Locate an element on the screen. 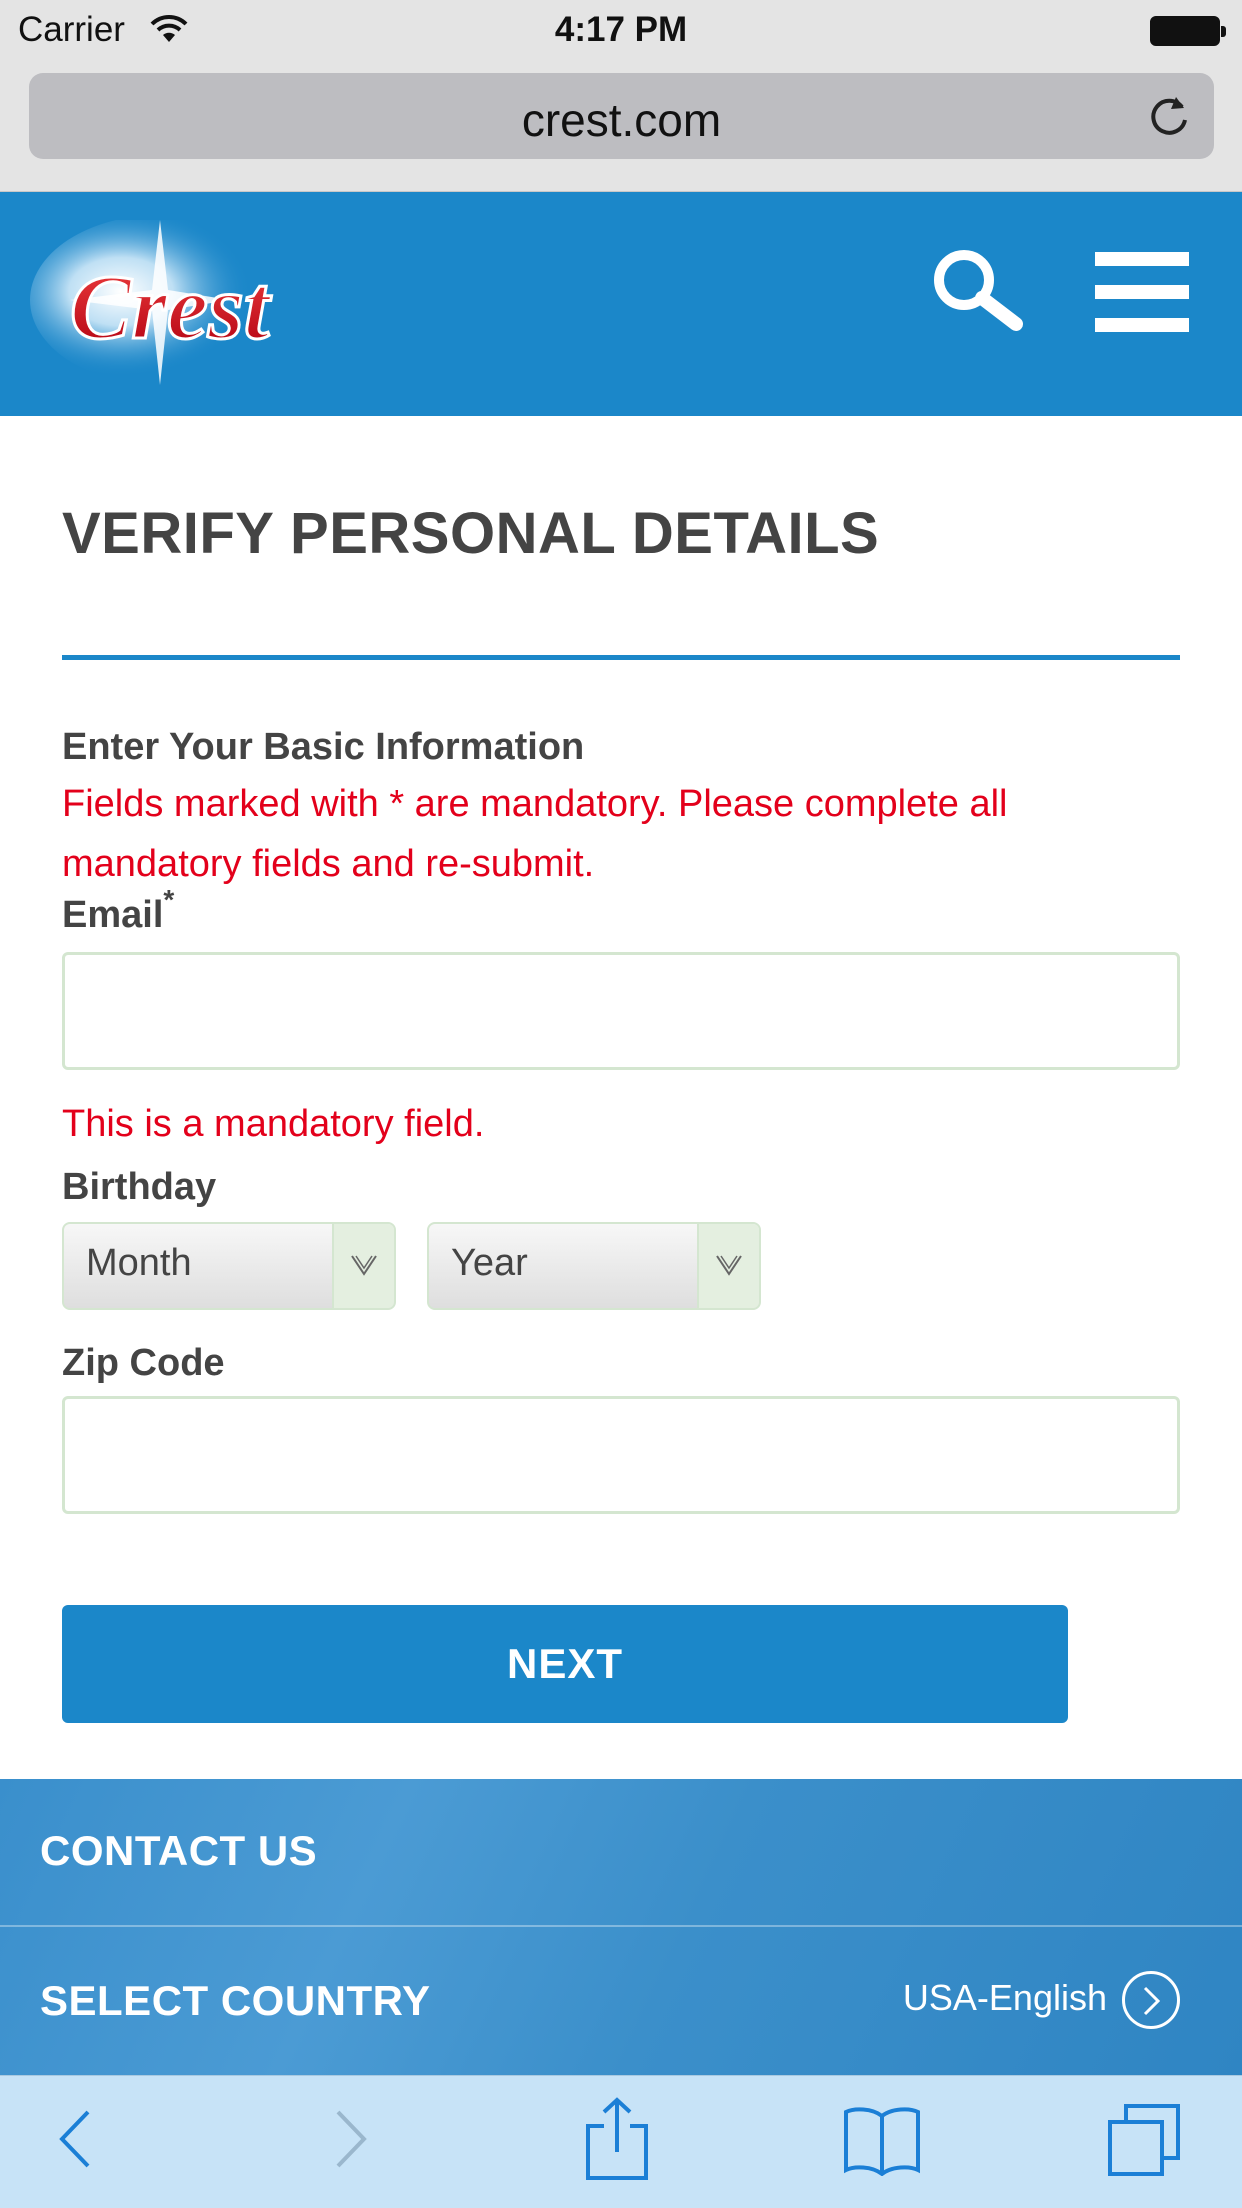  bookmarks-icon is located at coordinates (882, 2141).